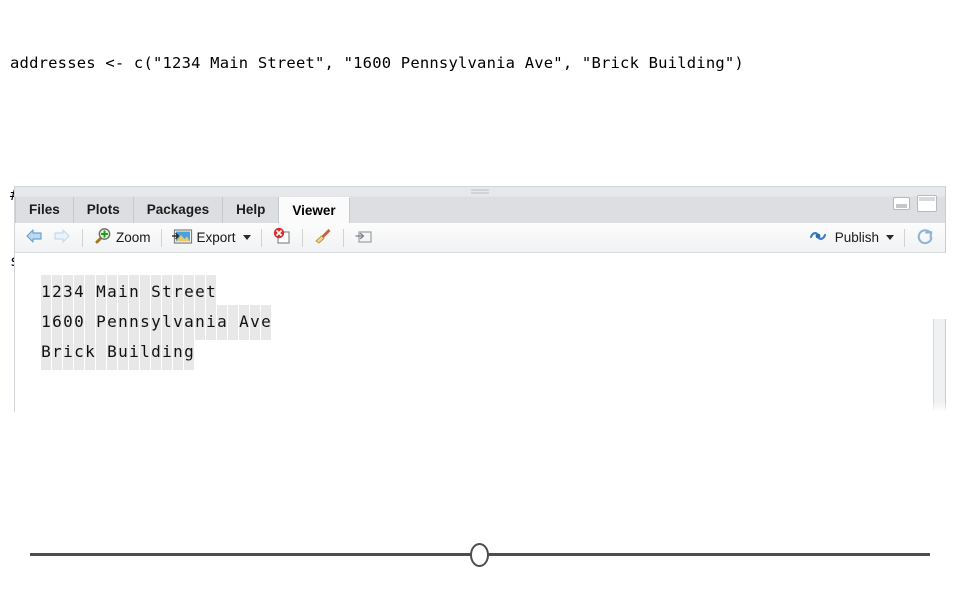 The height and width of the screenshot is (600, 960). What do you see at coordinates (493, 352) in the screenshot?
I see `str-view-line: Brick Building` at bounding box center [493, 352].